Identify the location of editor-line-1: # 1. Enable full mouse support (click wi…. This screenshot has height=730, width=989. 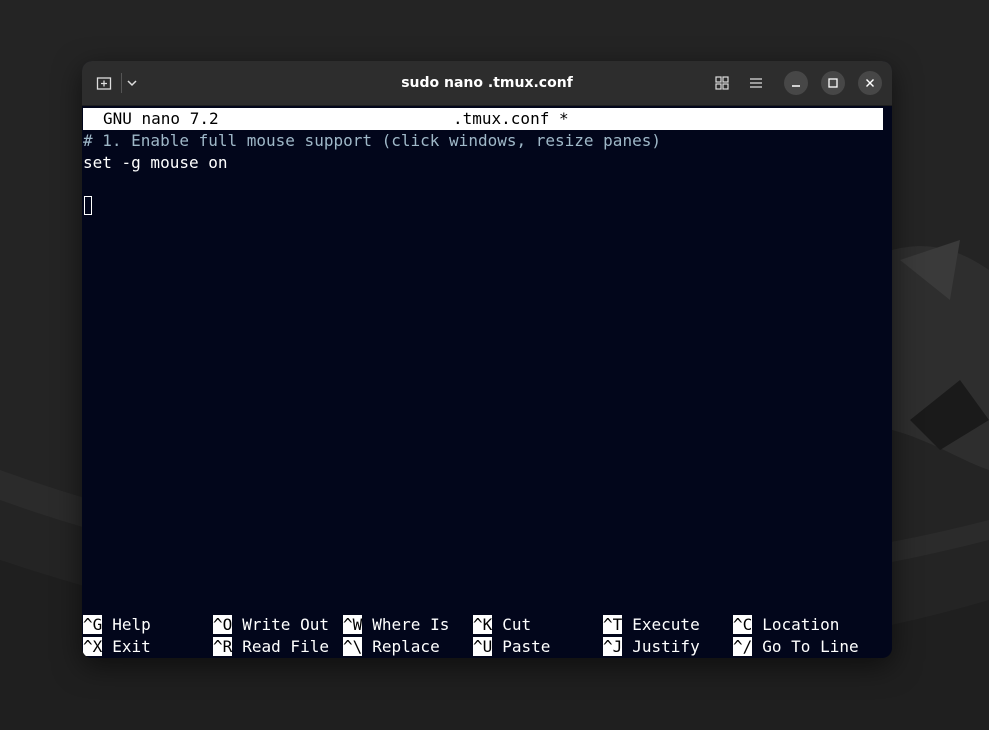
(372, 141).